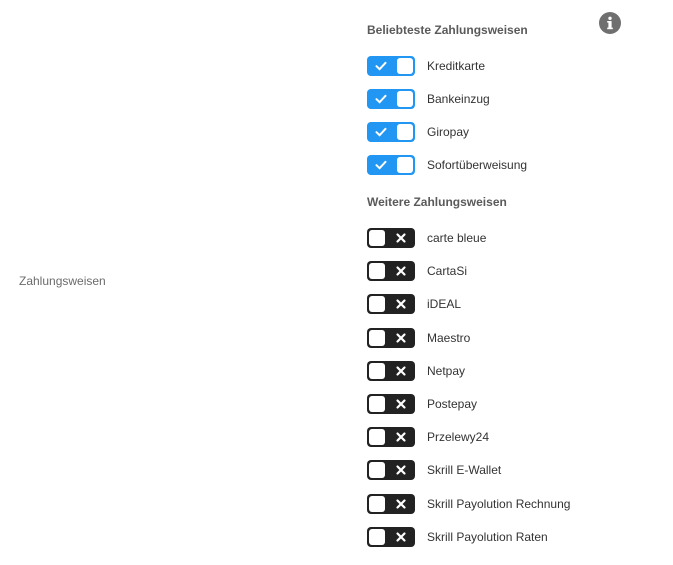 This screenshot has height=565, width=673. I want to click on payment-toggle-row: carte bleue, so click(426, 238).